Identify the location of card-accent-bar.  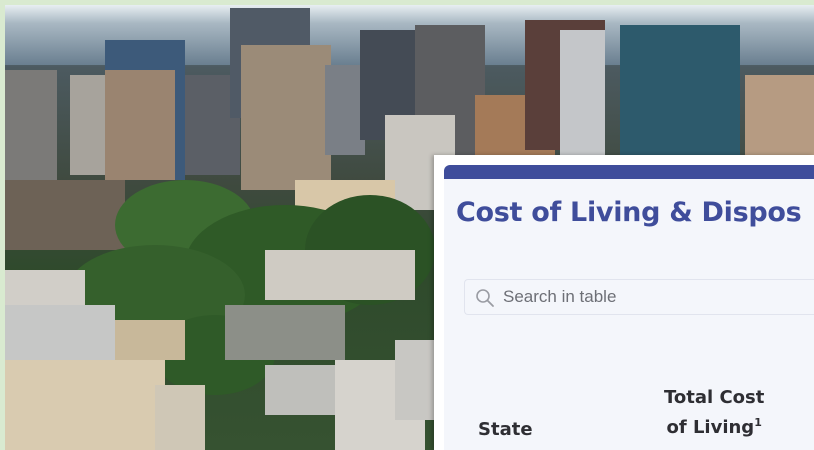
(629, 172).